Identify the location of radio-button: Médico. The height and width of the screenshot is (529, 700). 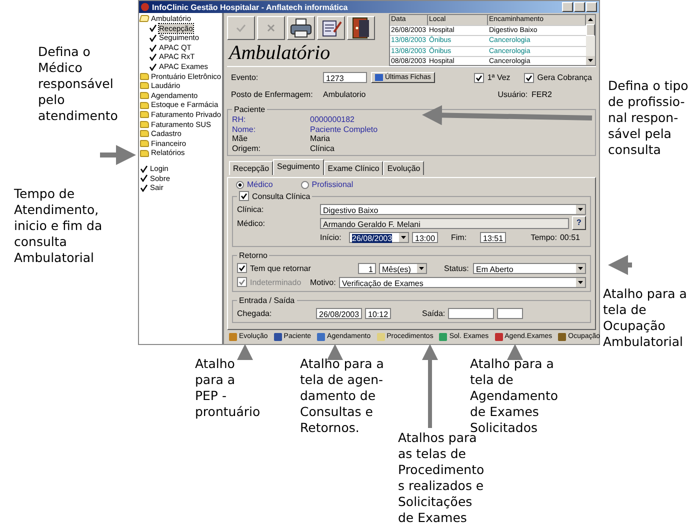
(254, 185).